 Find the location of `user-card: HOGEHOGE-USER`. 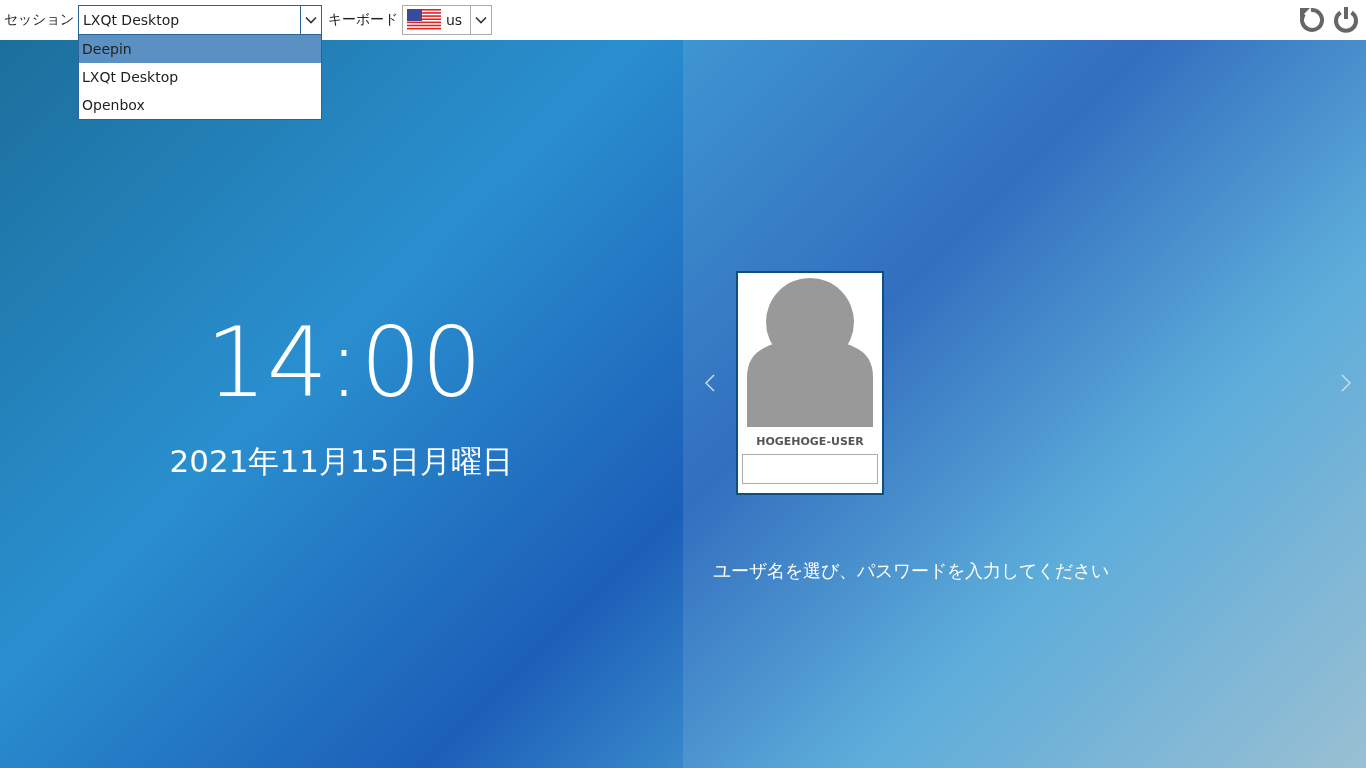

user-card: HOGEHOGE-USER is located at coordinates (810, 383).